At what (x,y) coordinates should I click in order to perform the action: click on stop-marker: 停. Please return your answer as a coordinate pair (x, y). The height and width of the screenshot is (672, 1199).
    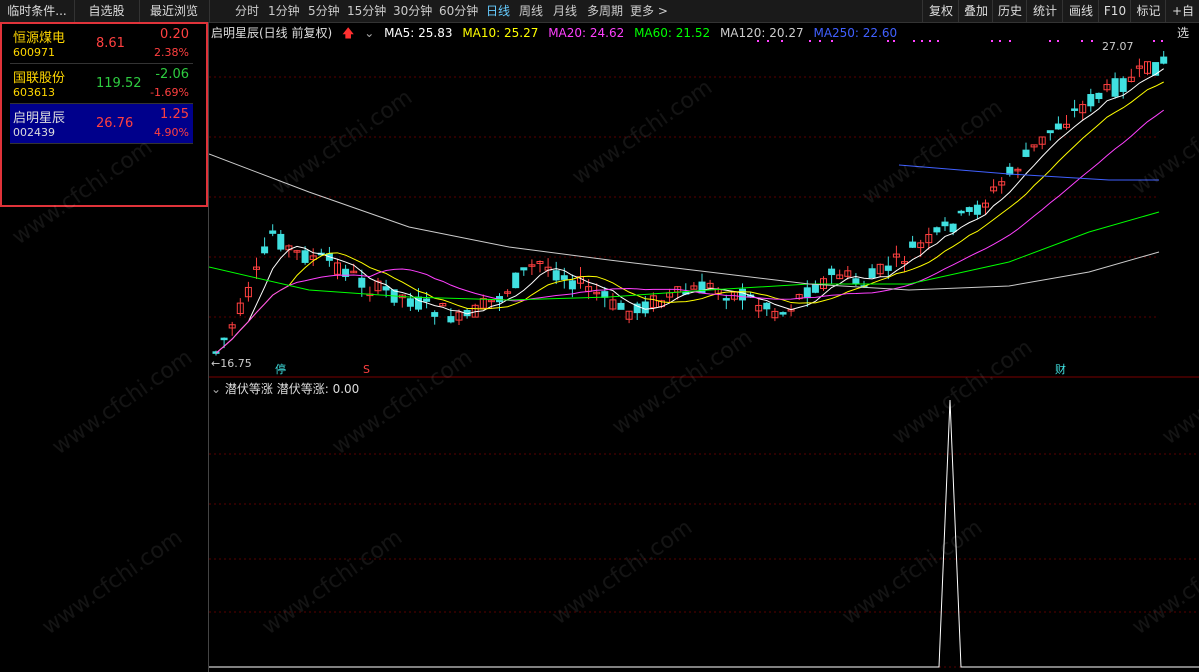
    Looking at the image, I should click on (280, 369).